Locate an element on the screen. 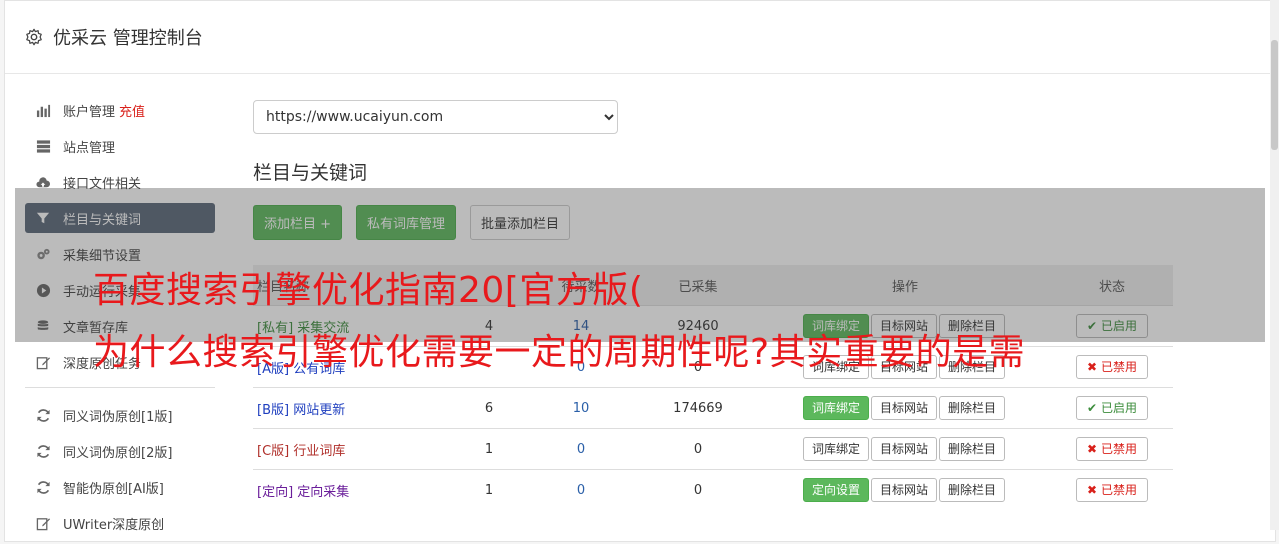 The height and width of the screenshot is (544, 1279). panel-header: 优采云 管理控制台 is located at coordinates (640, 37).